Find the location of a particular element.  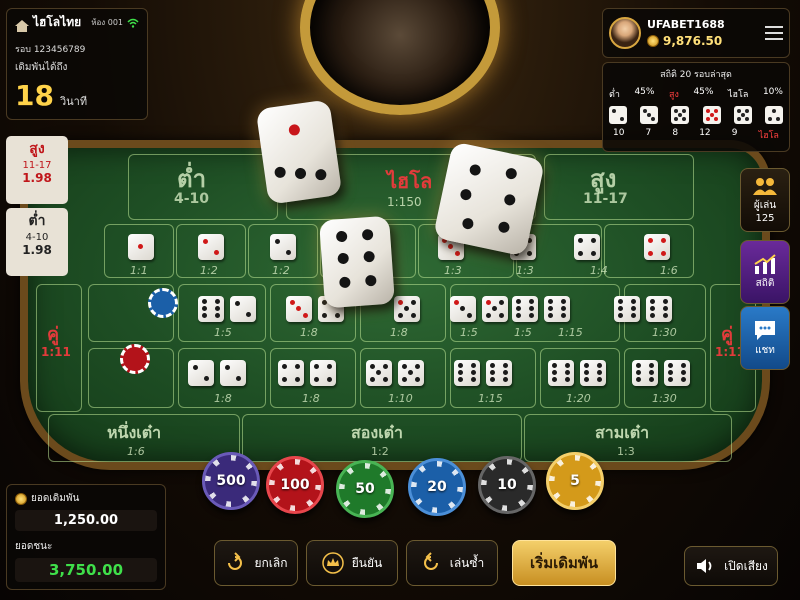

start-bet-button: เริ่มเดิมพัน is located at coordinates (564, 563).